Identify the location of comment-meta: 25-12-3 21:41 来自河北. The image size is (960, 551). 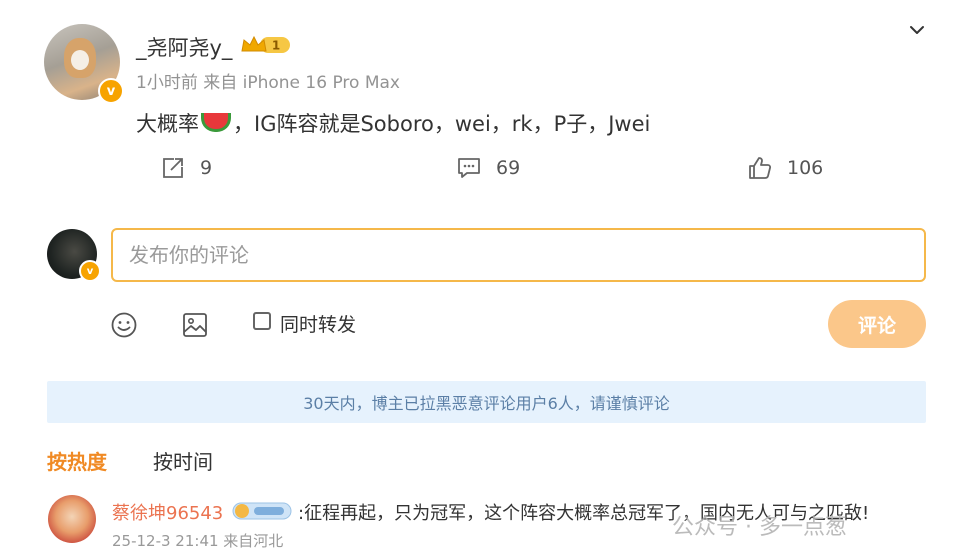
(198, 541).